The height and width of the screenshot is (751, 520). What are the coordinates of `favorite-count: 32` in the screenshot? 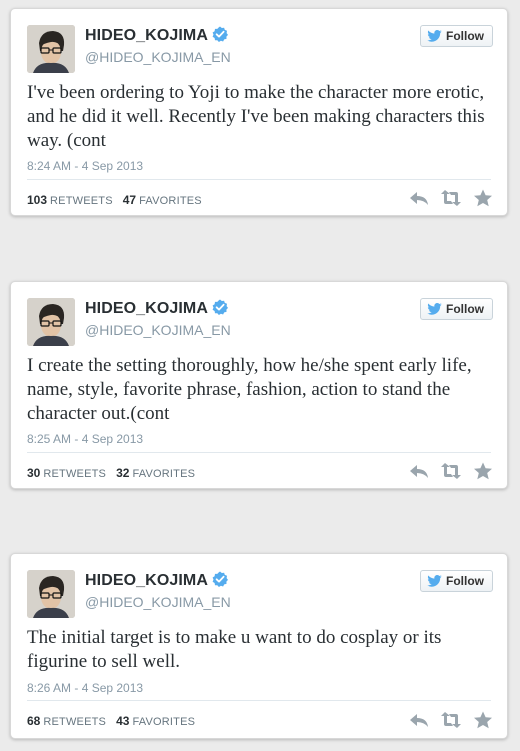 It's located at (122, 473).